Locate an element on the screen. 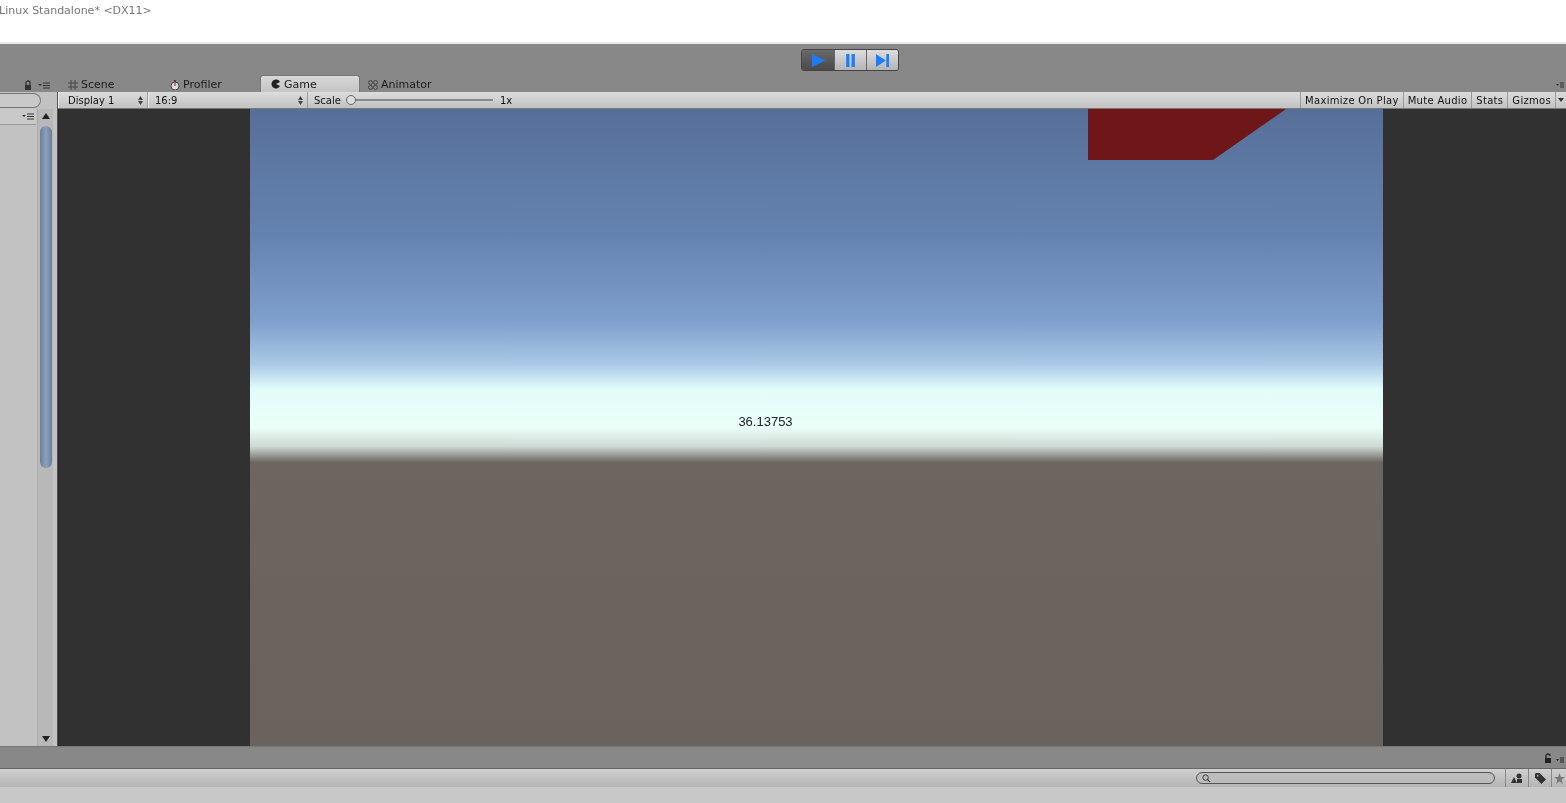 This screenshot has height=803, width=1566. window-title: Linux Standalone* <DX11> is located at coordinates (76, 10).